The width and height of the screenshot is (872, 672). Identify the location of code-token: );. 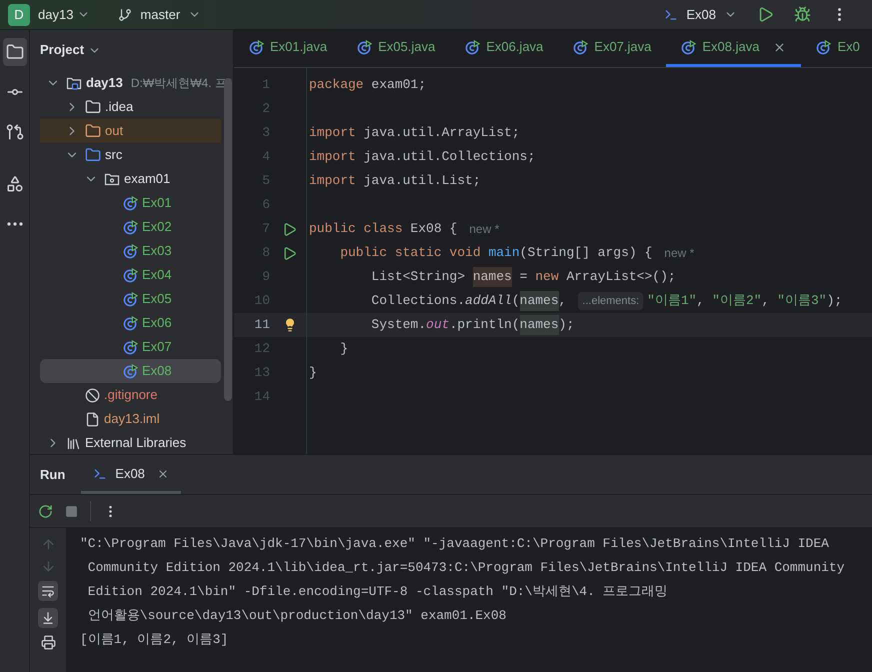
(566, 325).